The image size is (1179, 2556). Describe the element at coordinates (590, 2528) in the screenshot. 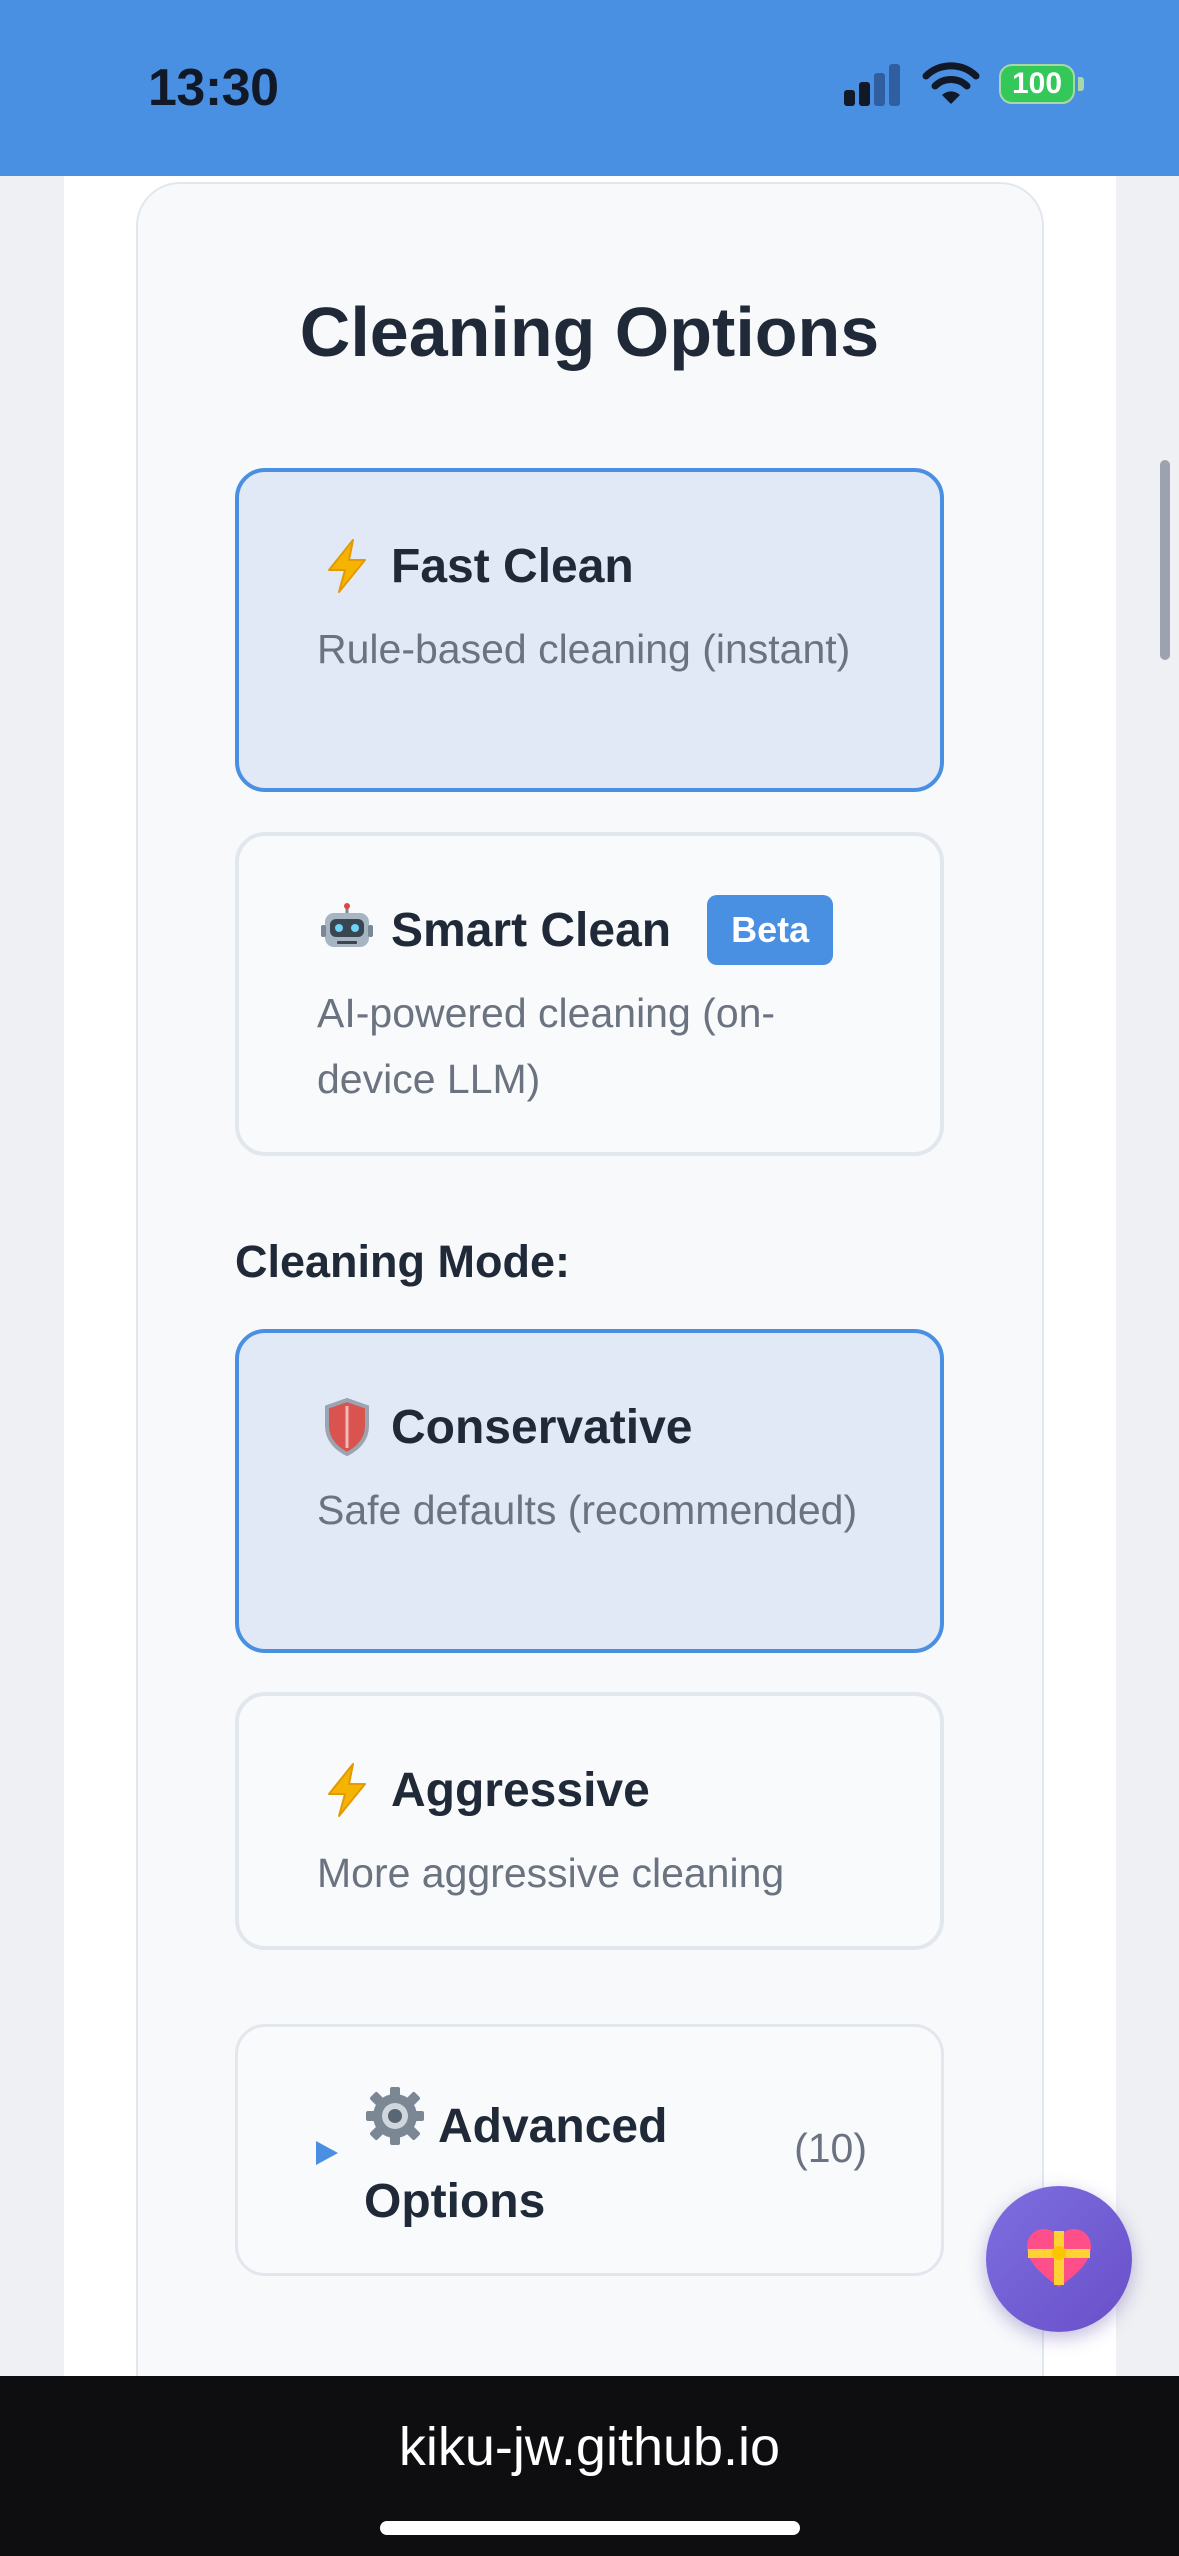

I see `home-indicator` at that location.